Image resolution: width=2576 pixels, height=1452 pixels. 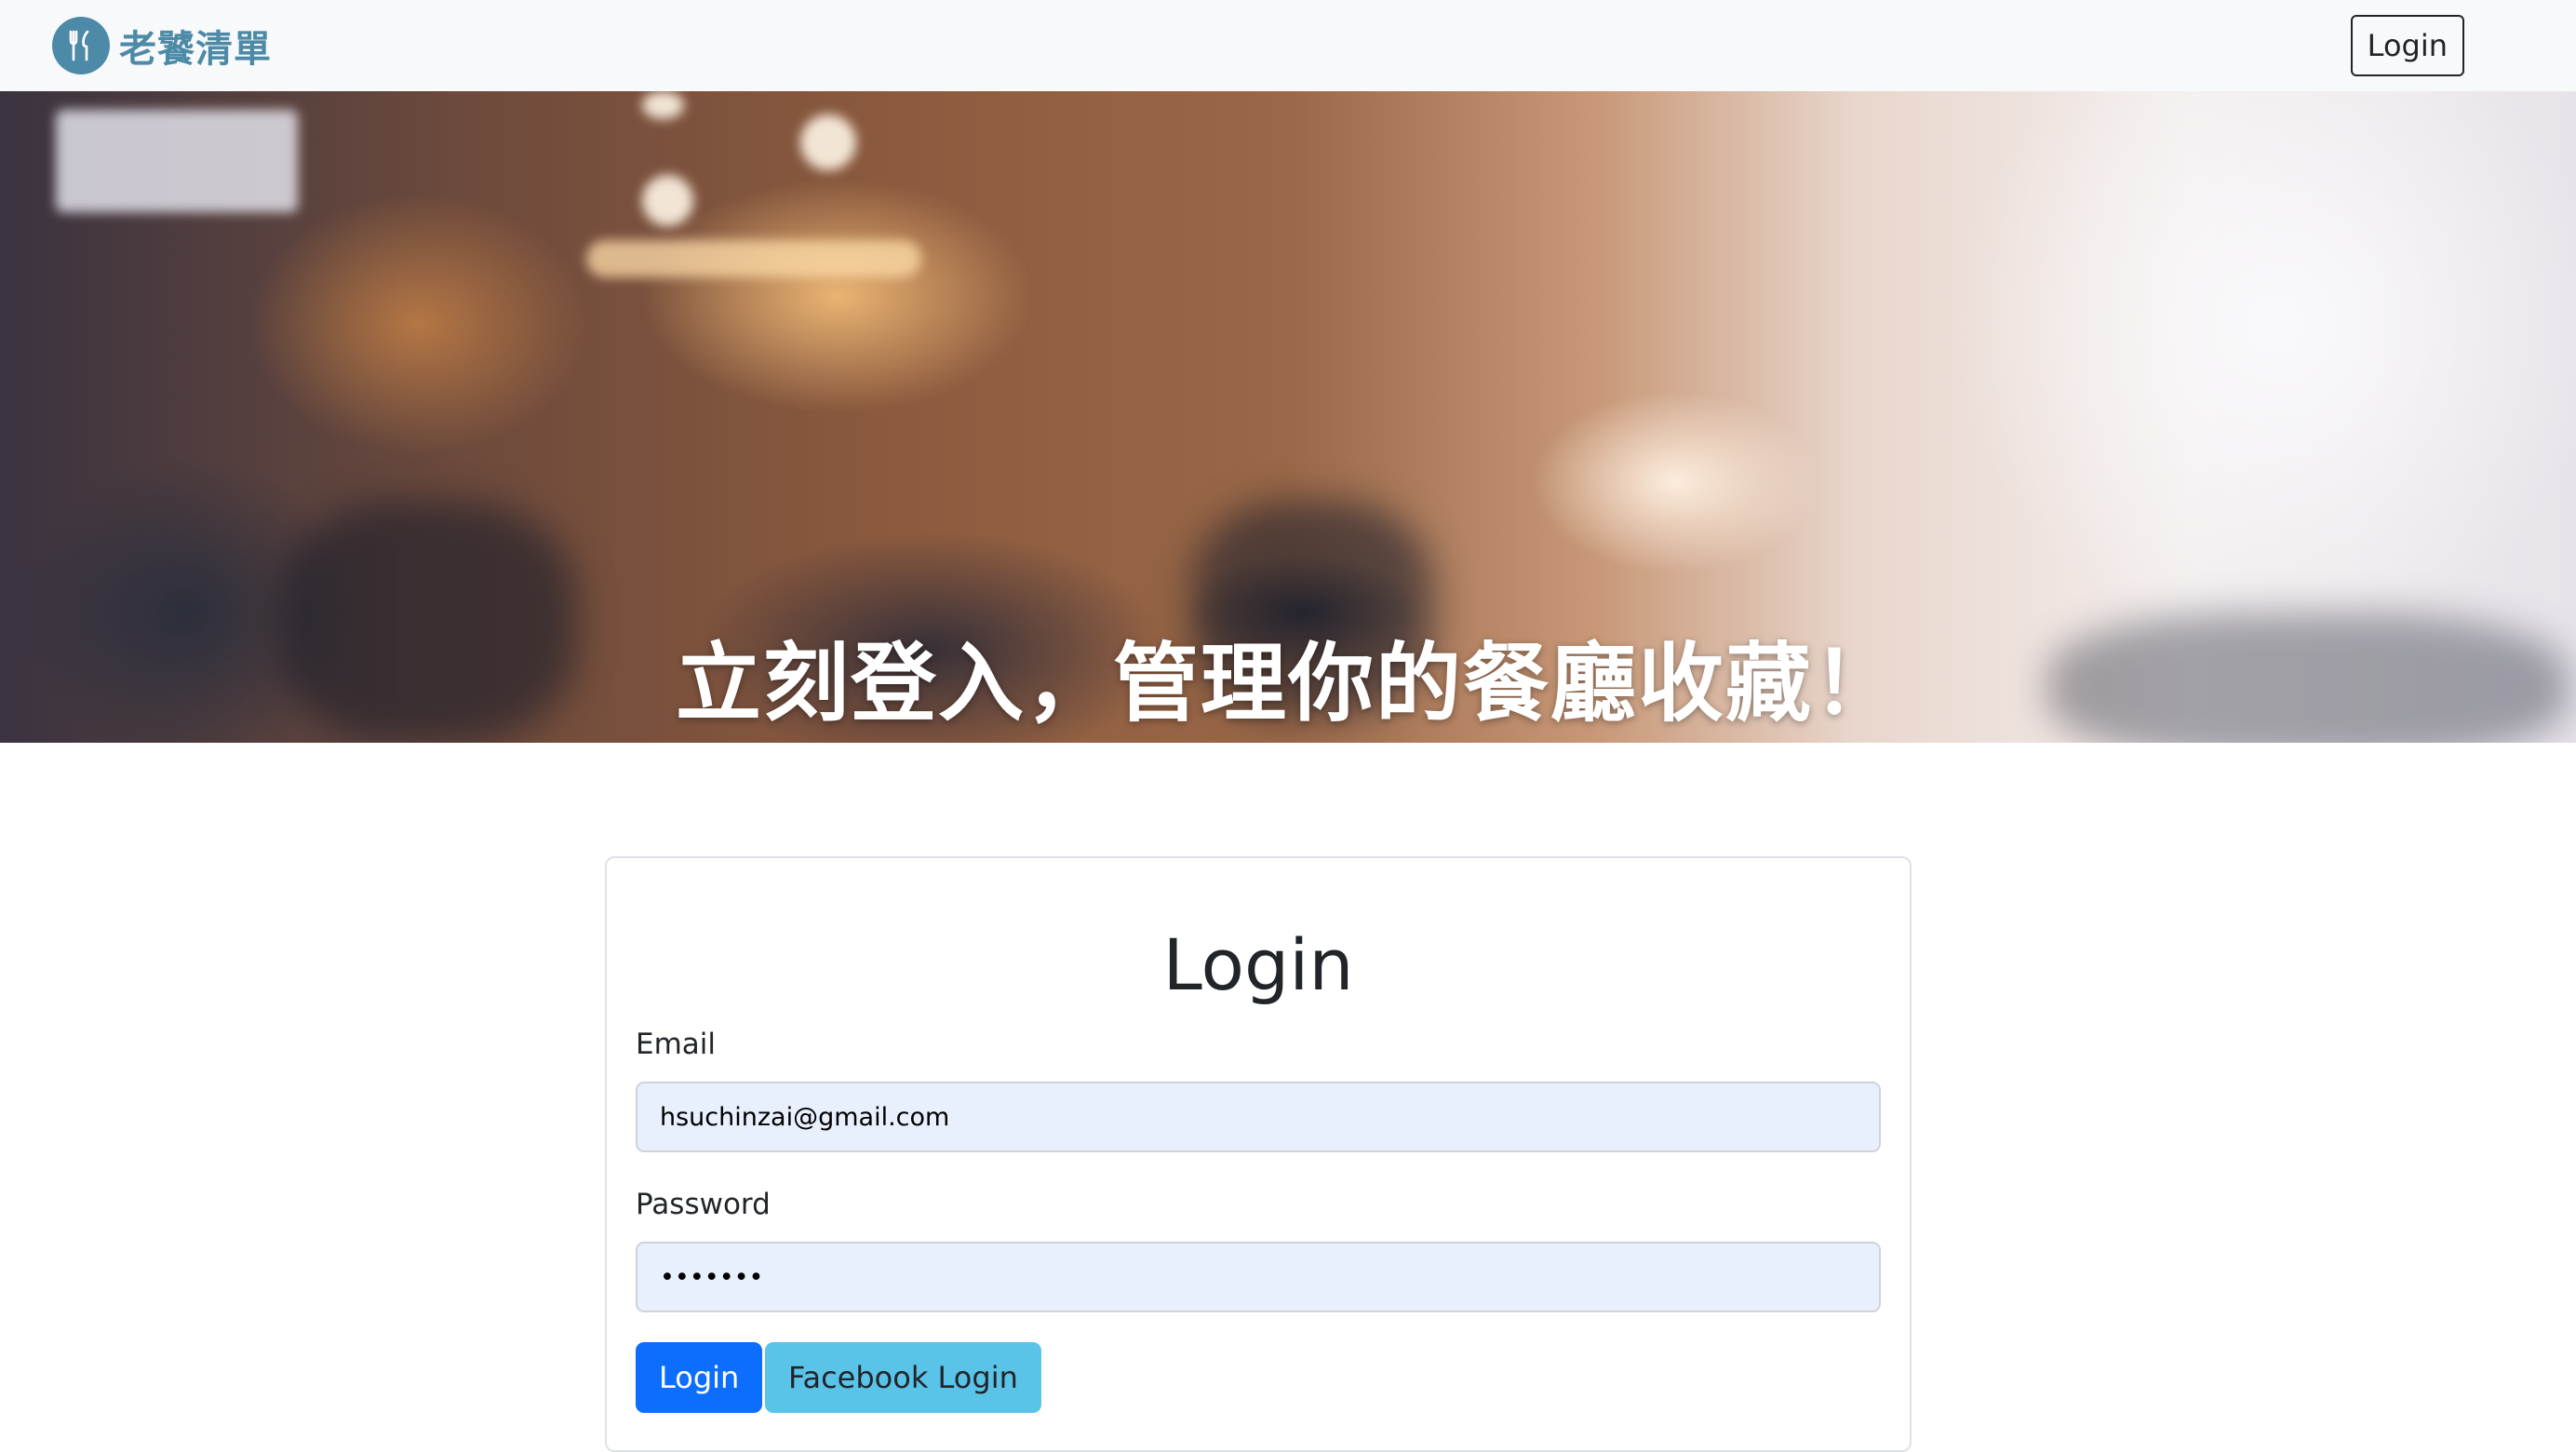 I want to click on email-field: hsuchinzai@gmail.com, so click(x=1258, y=1117).